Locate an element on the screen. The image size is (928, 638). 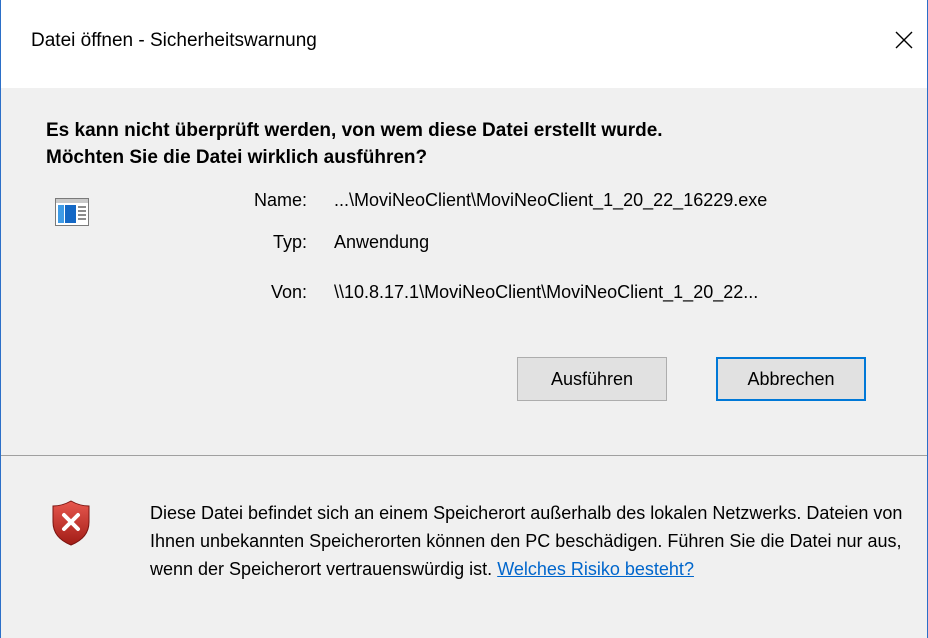
from-label: Von: is located at coordinates (288, 292).